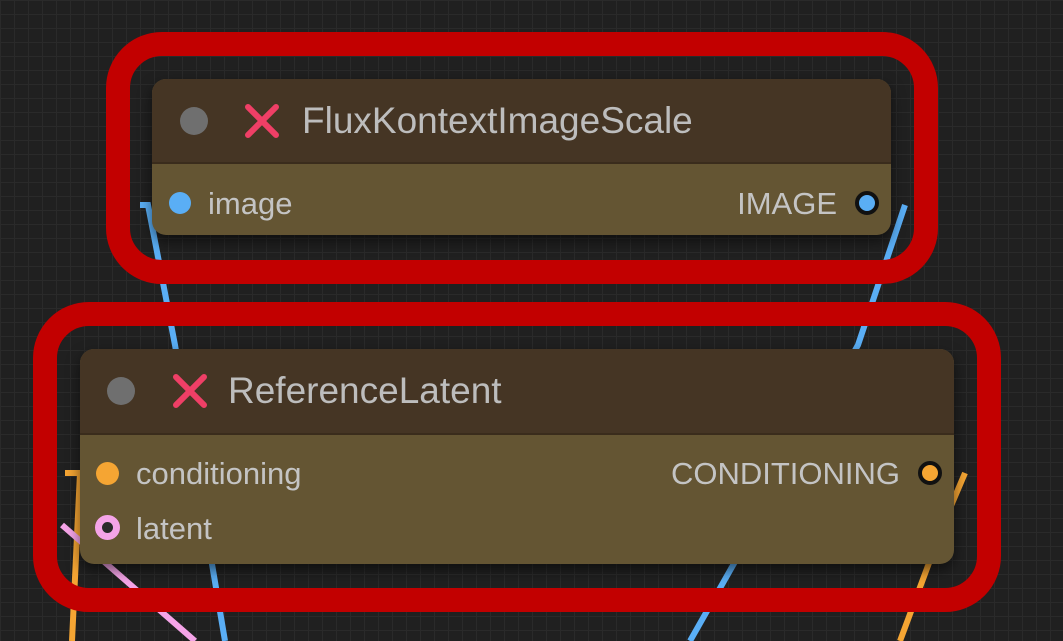 The image size is (1063, 641). What do you see at coordinates (785, 473) in the screenshot?
I see `conditioning-output-label: CONDITIONING` at bounding box center [785, 473].